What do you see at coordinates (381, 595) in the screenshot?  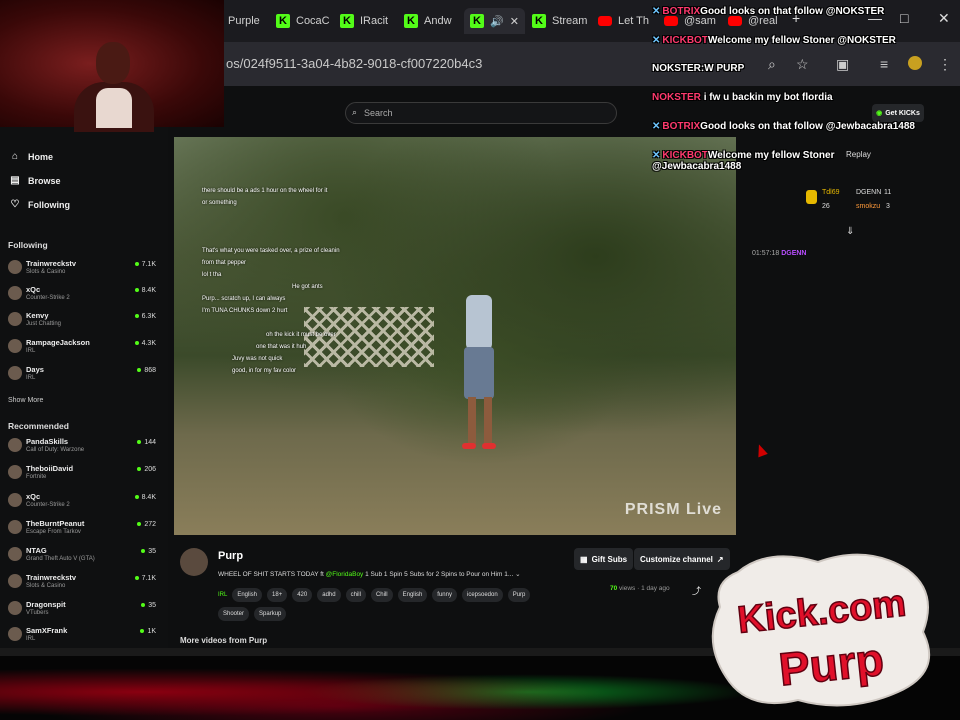 I see `tag: Chill` at bounding box center [381, 595].